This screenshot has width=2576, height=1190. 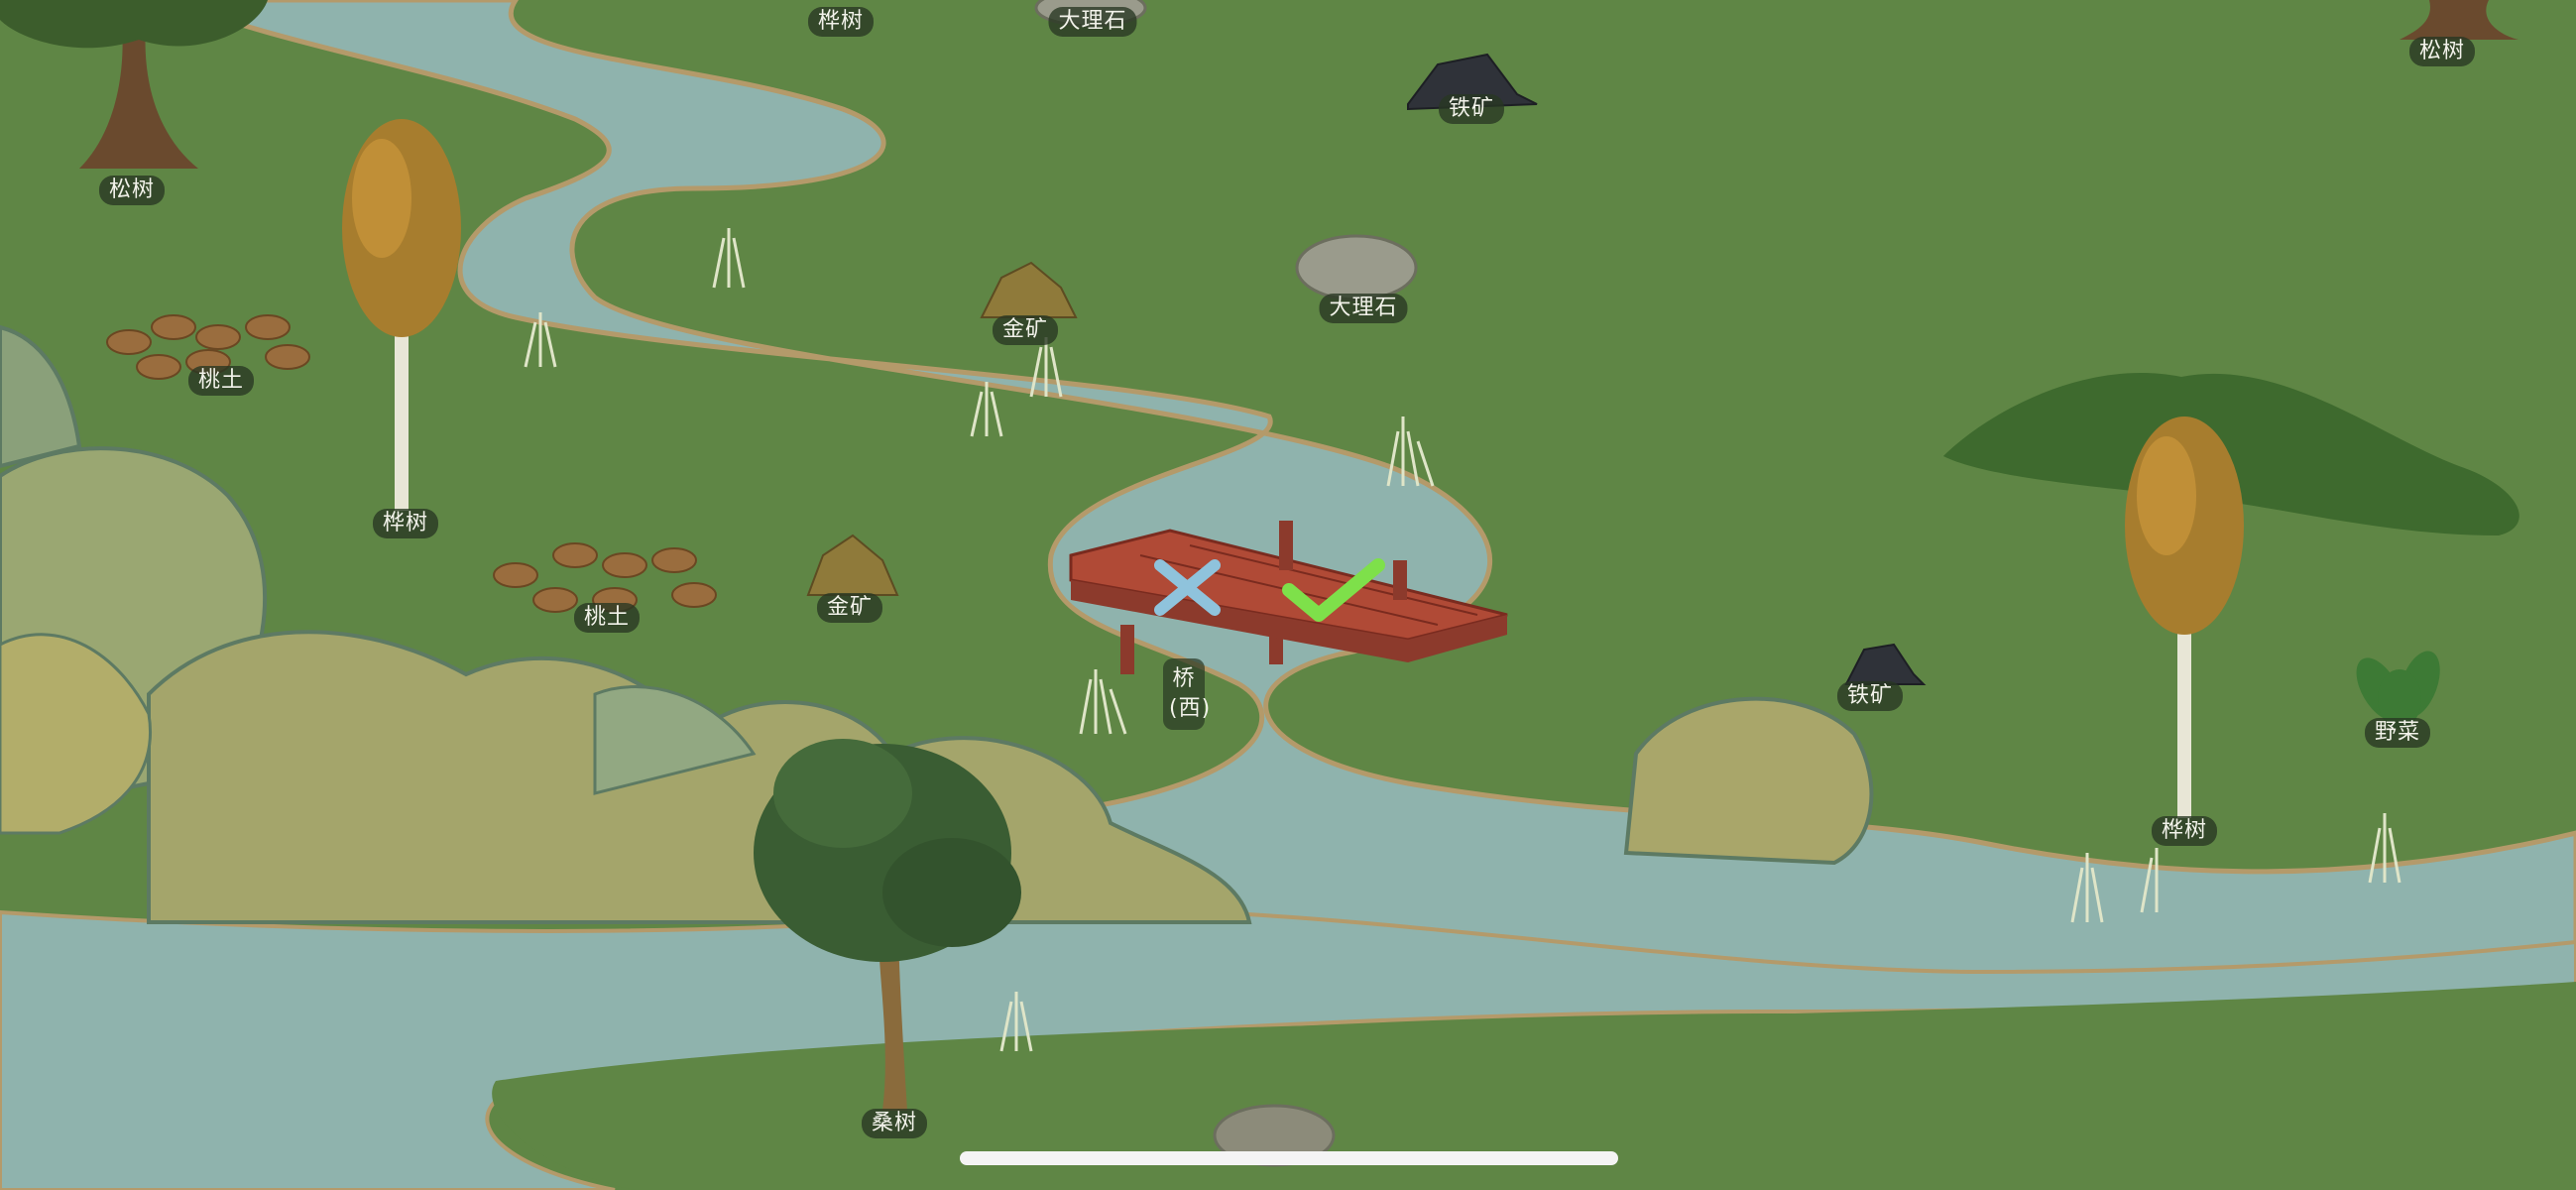 What do you see at coordinates (1289, 1158) in the screenshot?
I see `home-indicator` at bounding box center [1289, 1158].